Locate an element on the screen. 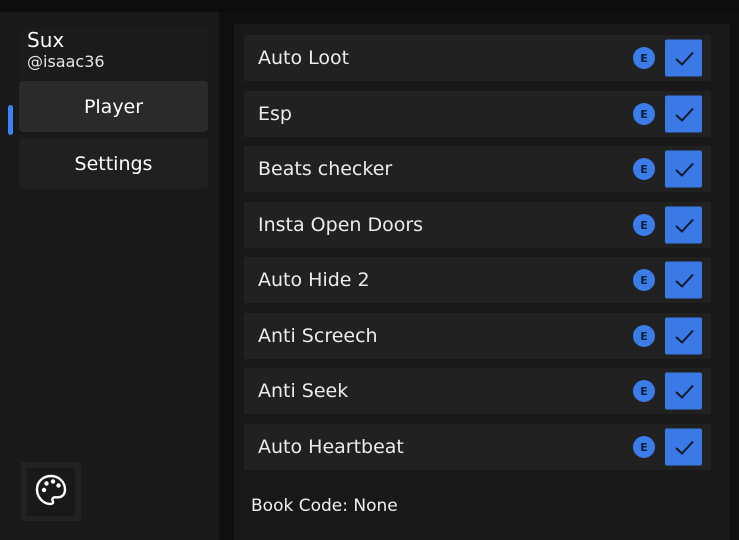  profile-name: Sux is located at coordinates (46, 40).